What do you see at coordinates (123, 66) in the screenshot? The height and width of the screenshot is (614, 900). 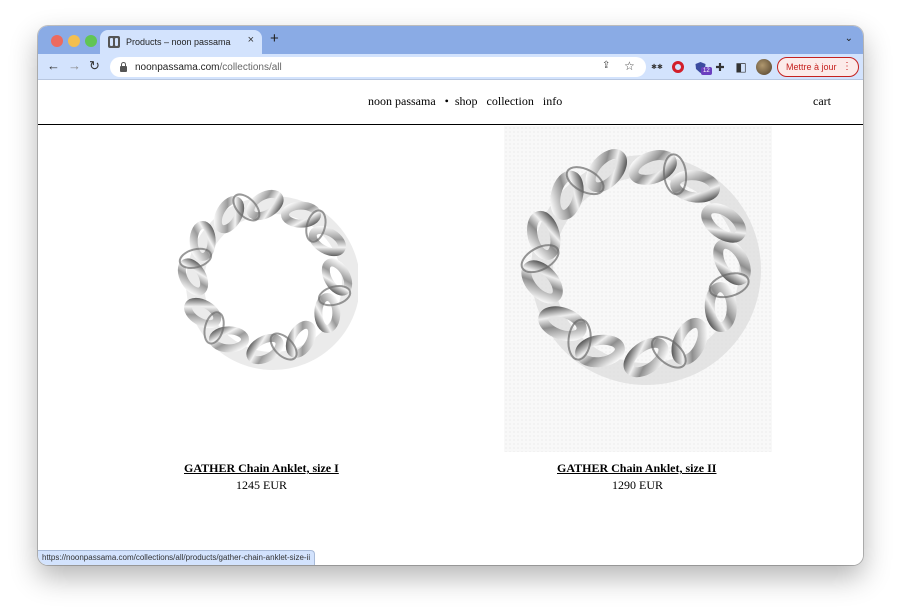 I see `lock-icon` at bounding box center [123, 66].